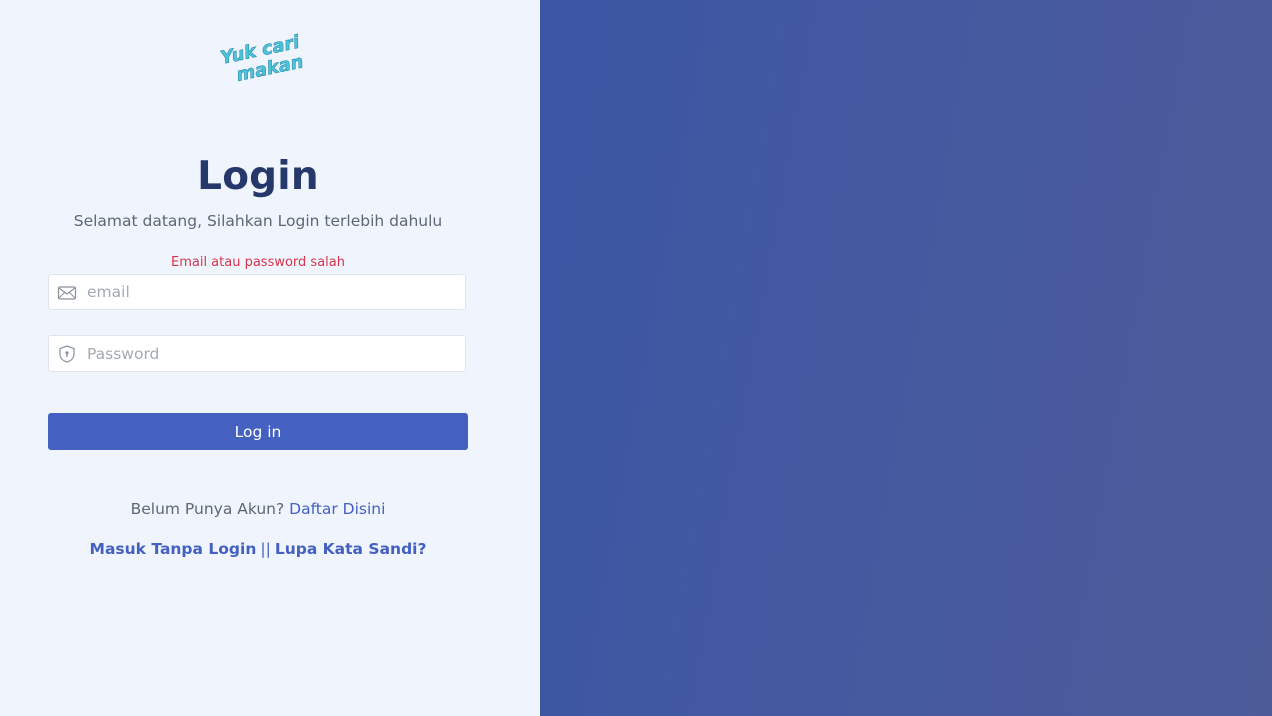 This screenshot has height=716, width=1272. What do you see at coordinates (67, 354) in the screenshot?
I see `shield-icon` at bounding box center [67, 354].